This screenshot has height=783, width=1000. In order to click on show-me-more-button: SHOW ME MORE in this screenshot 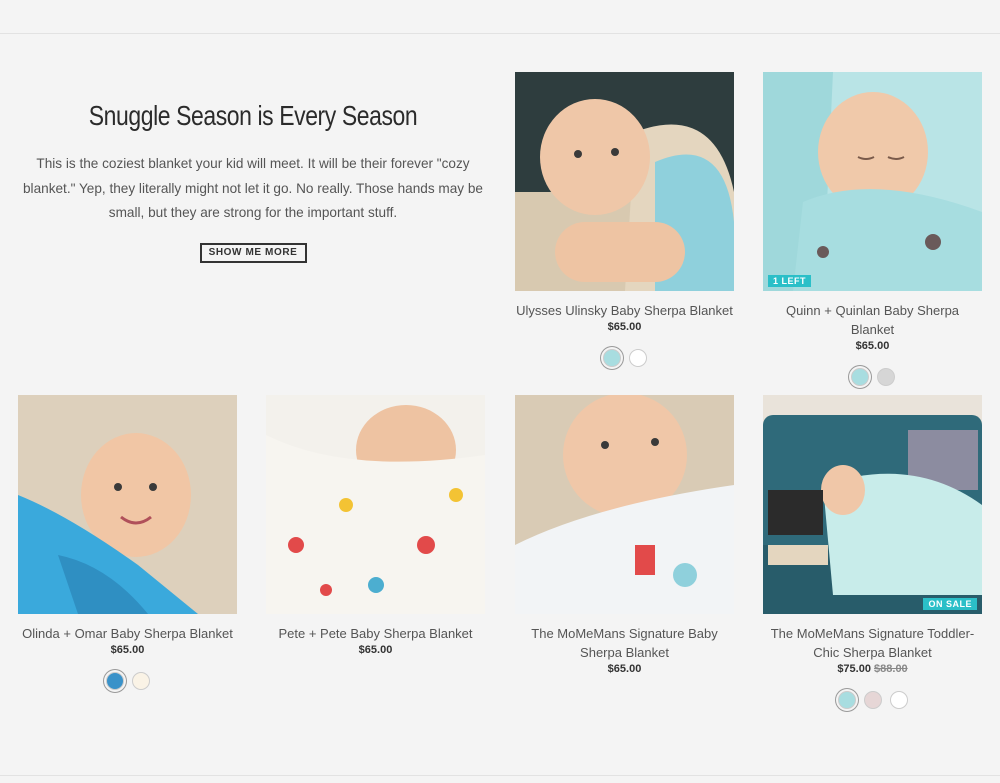, I will do `click(253, 252)`.